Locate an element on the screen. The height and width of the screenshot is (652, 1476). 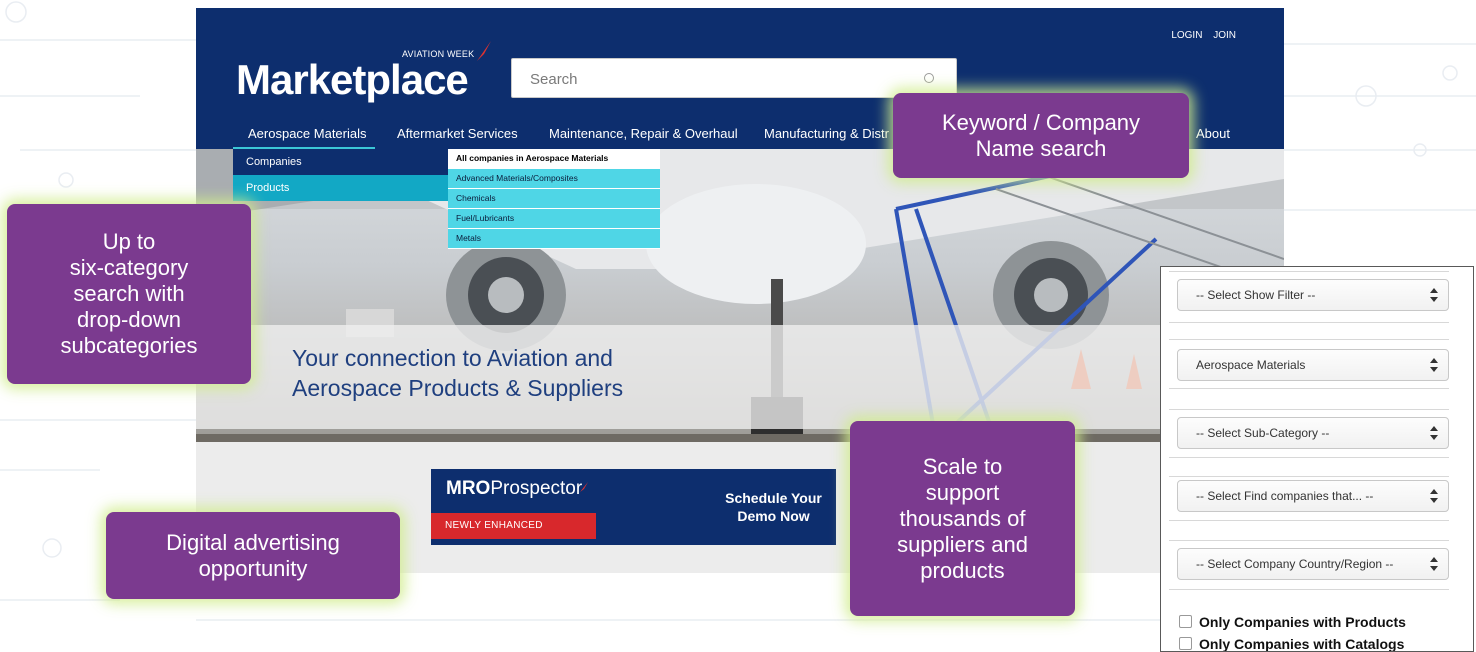
search-box is located at coordinates (734, 78).